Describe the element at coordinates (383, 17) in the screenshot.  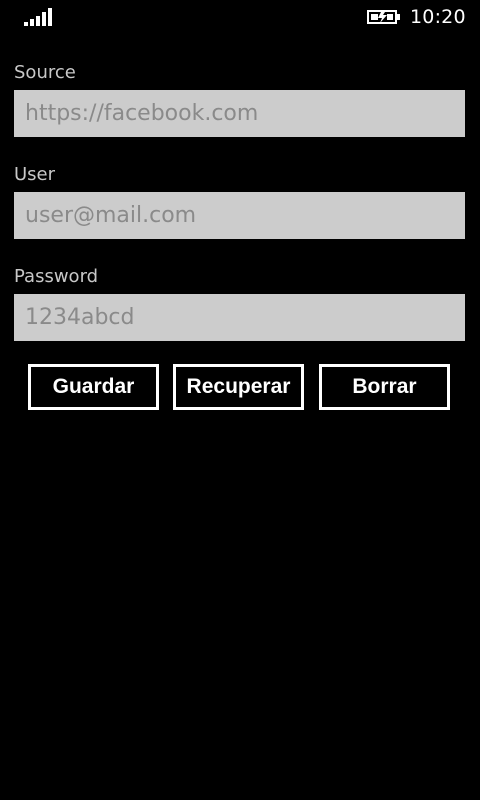
I see `battery-charging-icon` at that location.